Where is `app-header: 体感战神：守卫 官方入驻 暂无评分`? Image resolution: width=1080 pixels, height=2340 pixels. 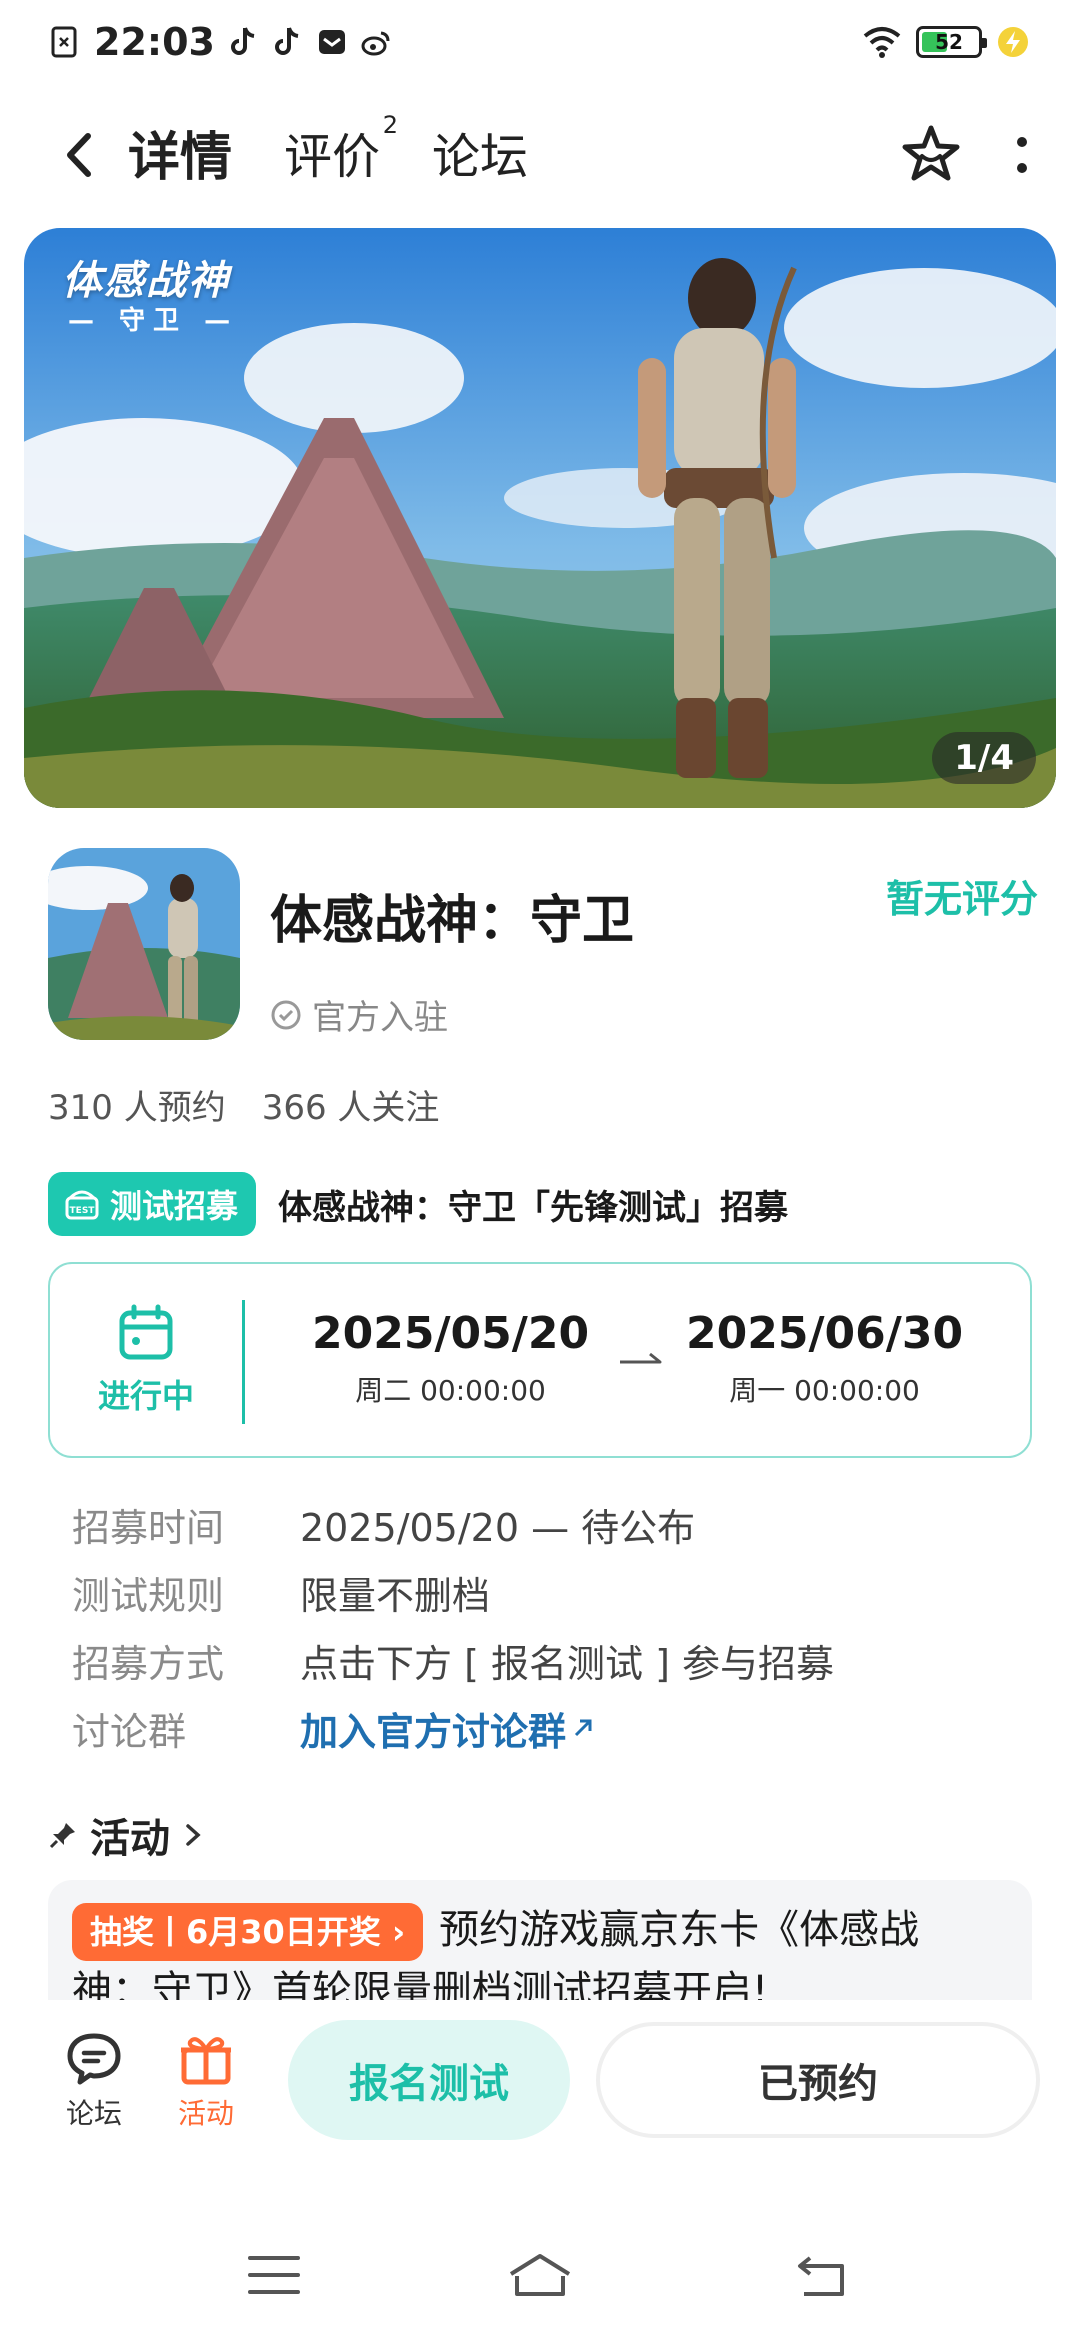 app-header: 体感战神：守卫 官方入驻 暂无评分 is located at coordinates (543, 944).